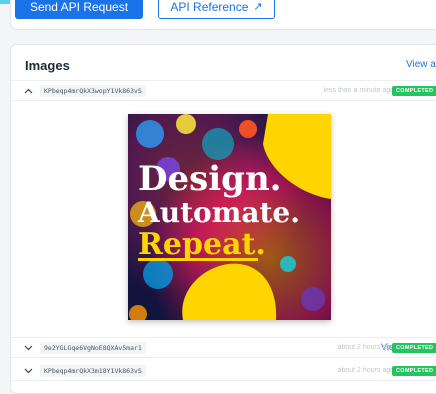  What do you see at coordinates (209, 7) in the screenshot?
I see `api-reference-label: API Reference` at bounding box center [209, 7].